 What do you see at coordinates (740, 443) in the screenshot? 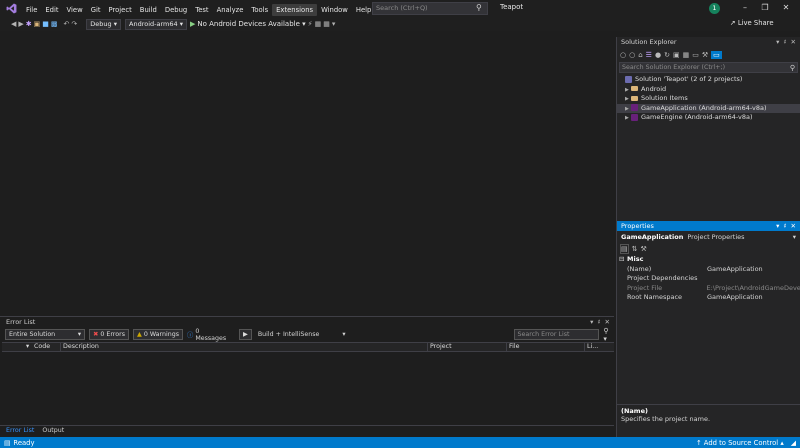
I see `source-control-button: ↑ Add to Source Control ▴` at bounding box center [740, 443].